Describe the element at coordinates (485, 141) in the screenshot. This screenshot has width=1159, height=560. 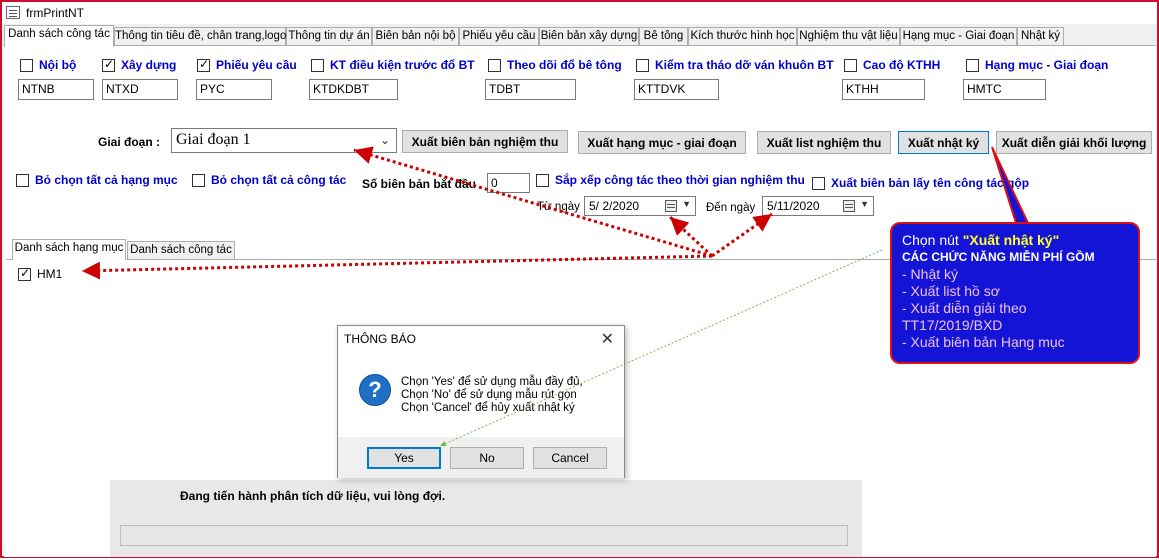
I see `export-report-button: Xuất biên bản nghiệm thu` at that location.